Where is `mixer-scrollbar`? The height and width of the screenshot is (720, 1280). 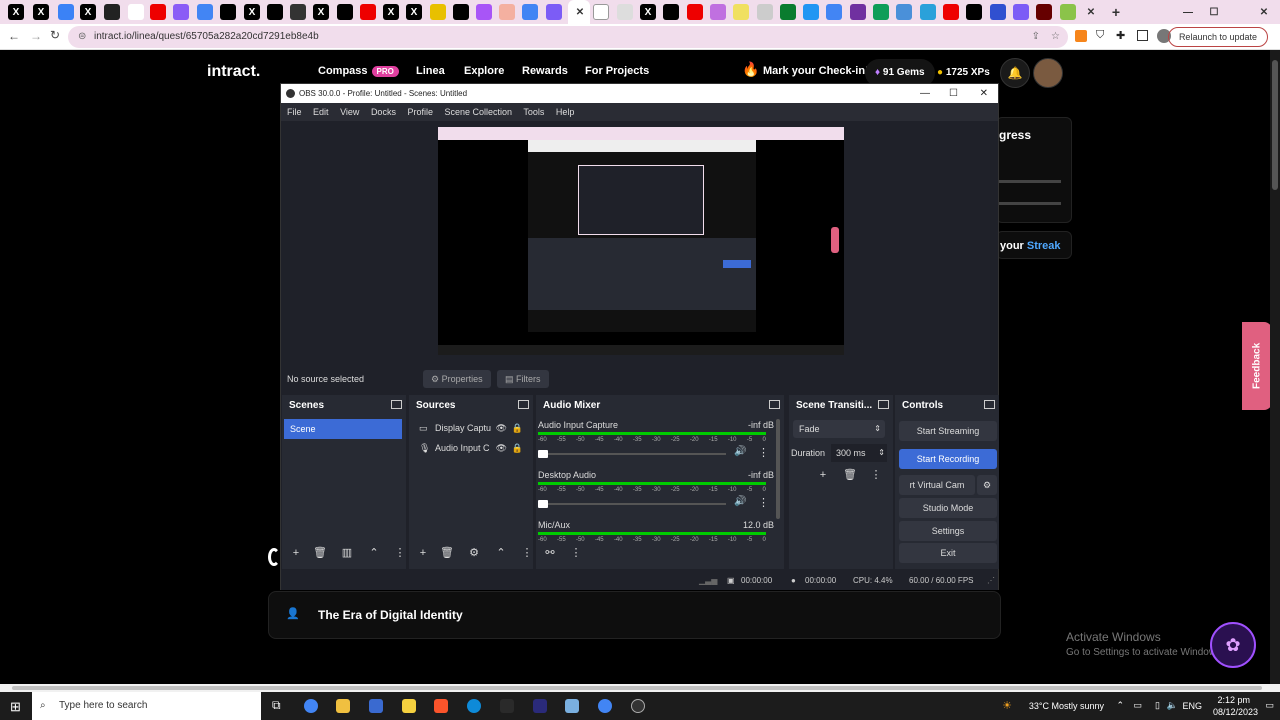
mixer-scrollbar is located at coordinates (778, 469).